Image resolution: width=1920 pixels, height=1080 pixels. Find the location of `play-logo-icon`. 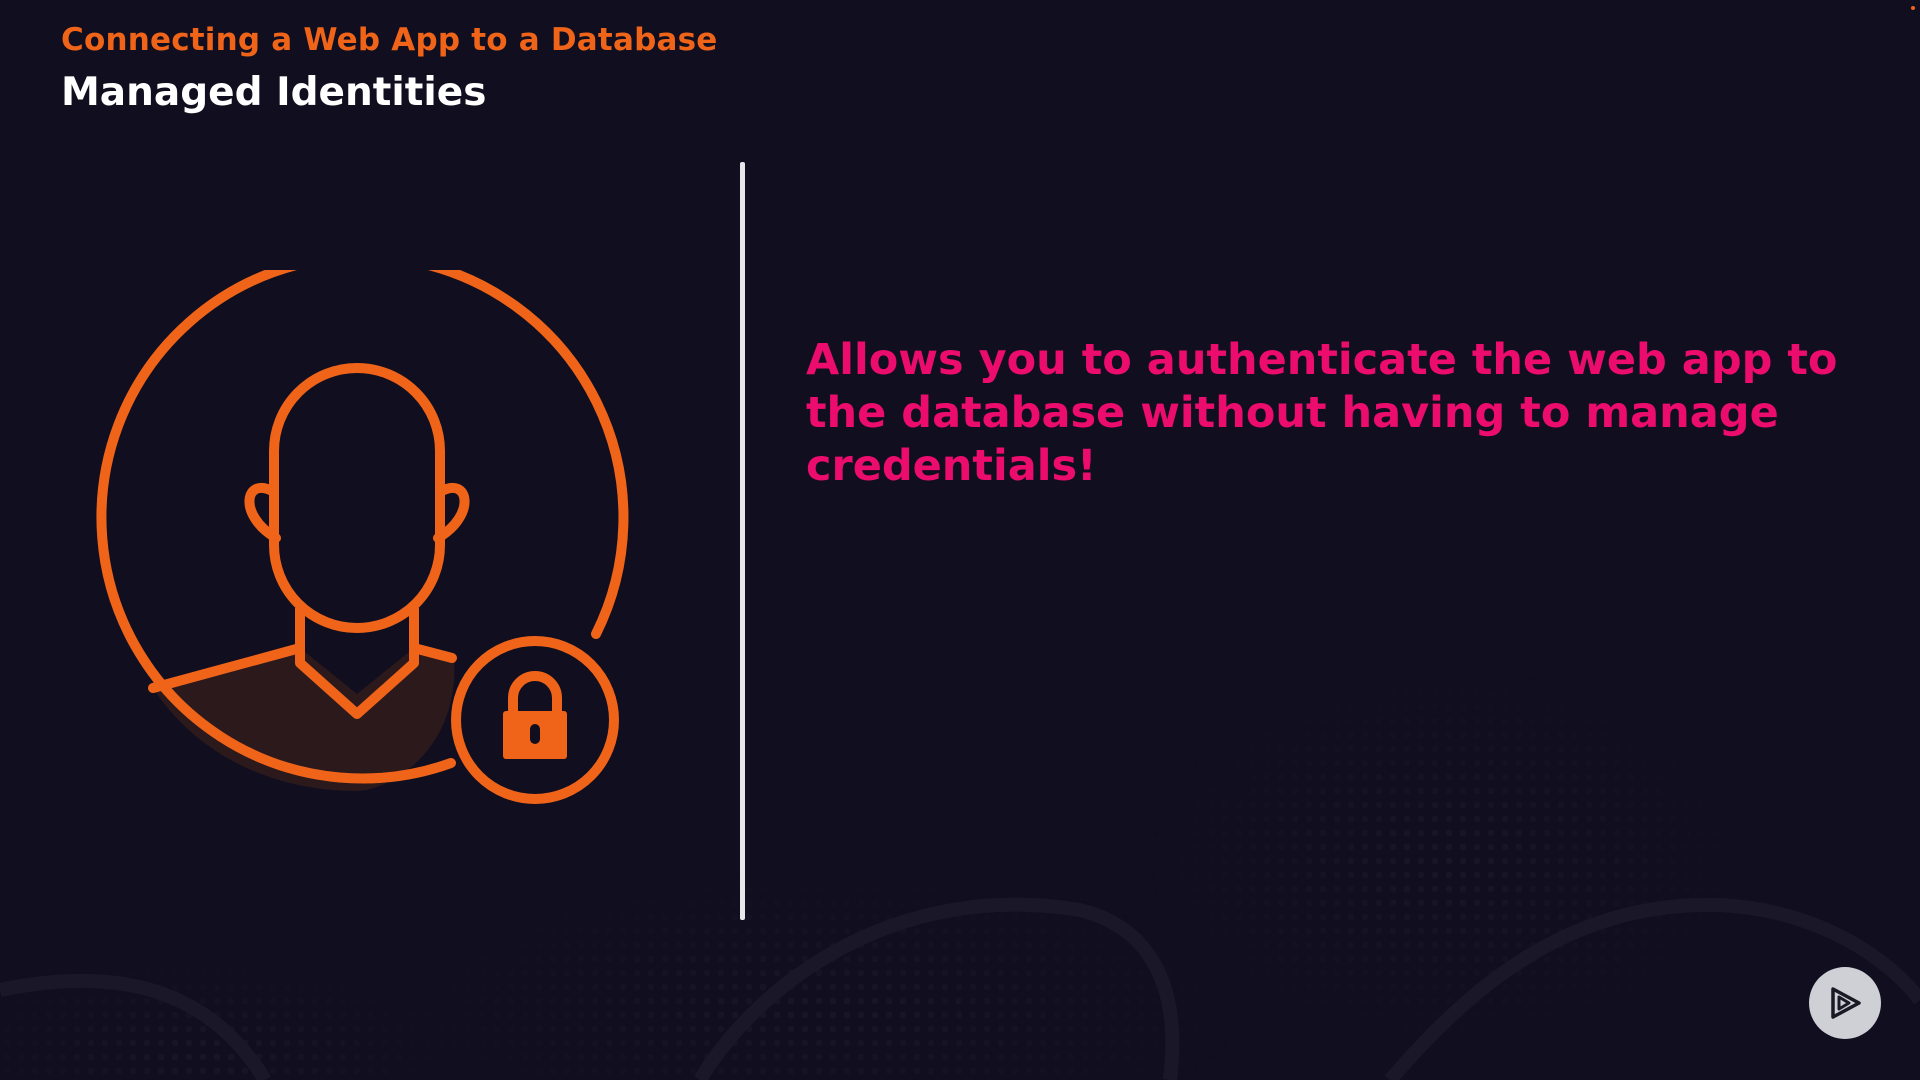

play-logo-icon is located at coordinates (1846, 1003).